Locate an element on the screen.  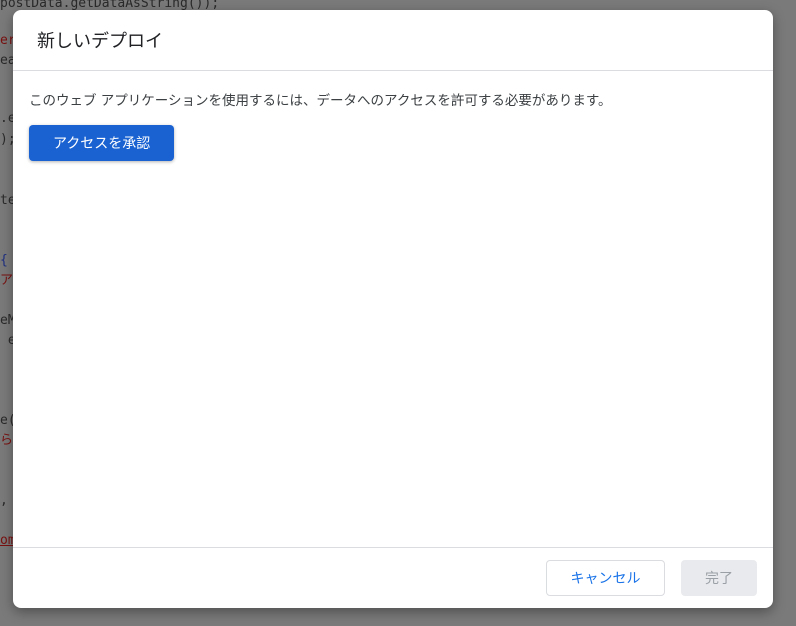
done-button: 完了 is located at coordinates (719, 578).